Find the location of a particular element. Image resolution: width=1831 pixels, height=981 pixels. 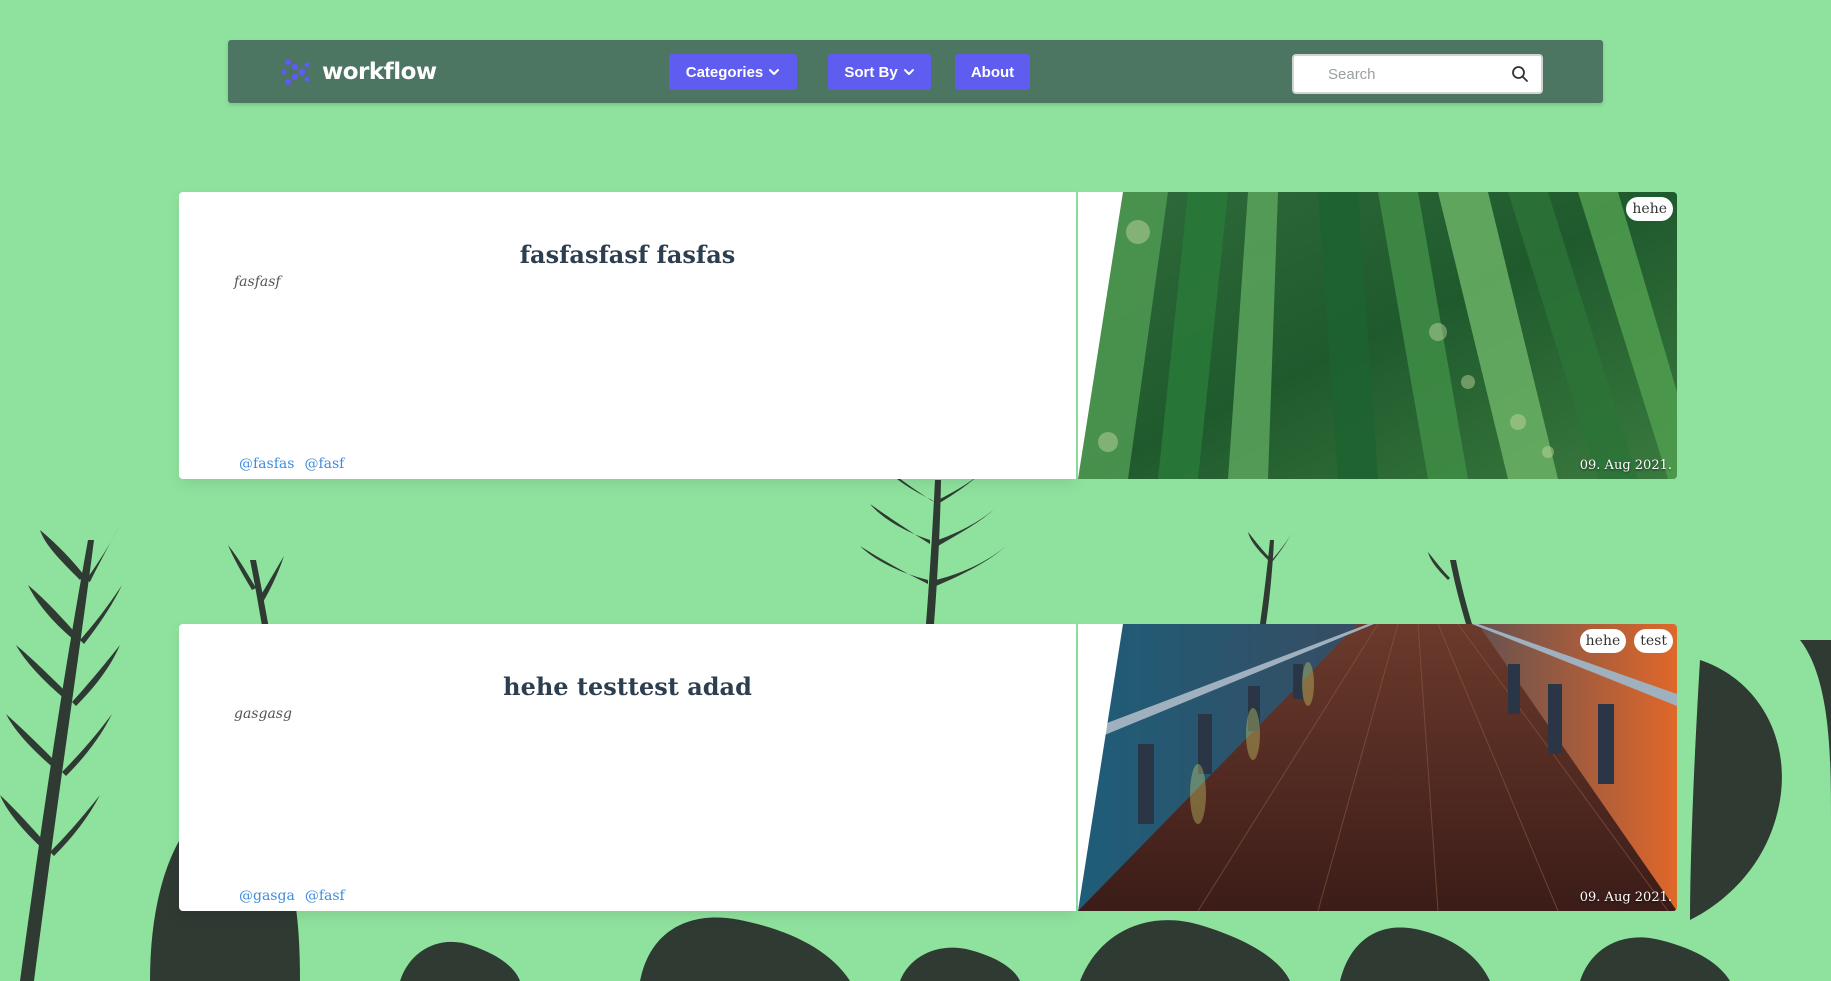

post-badges: hehe is located at coordinates (1649, 209).